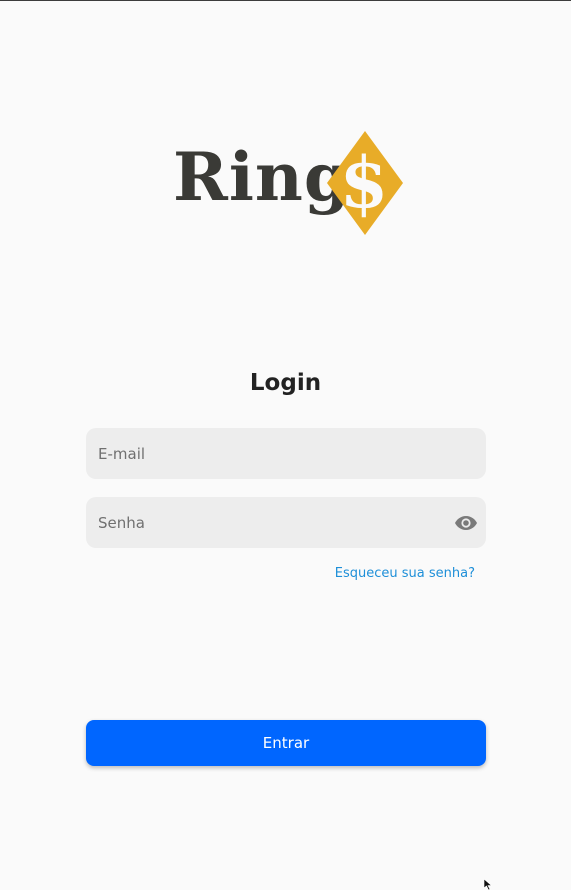 Image resolution: width=571 pixels, height=890 pixels. I want to click on dollar-diamond-icon: $, so click(365, 183).